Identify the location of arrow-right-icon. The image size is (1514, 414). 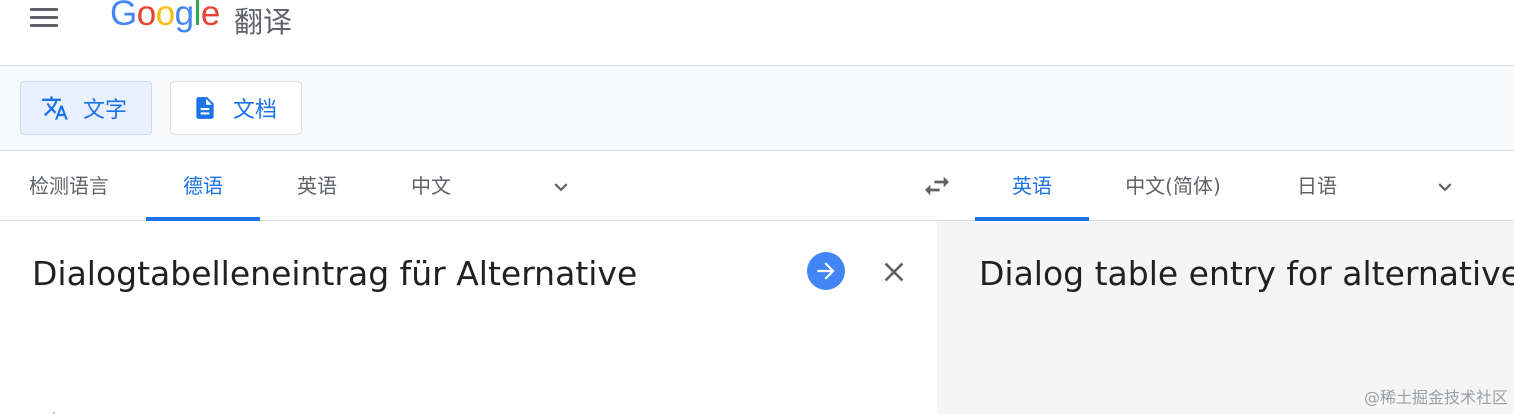
(826, 271).